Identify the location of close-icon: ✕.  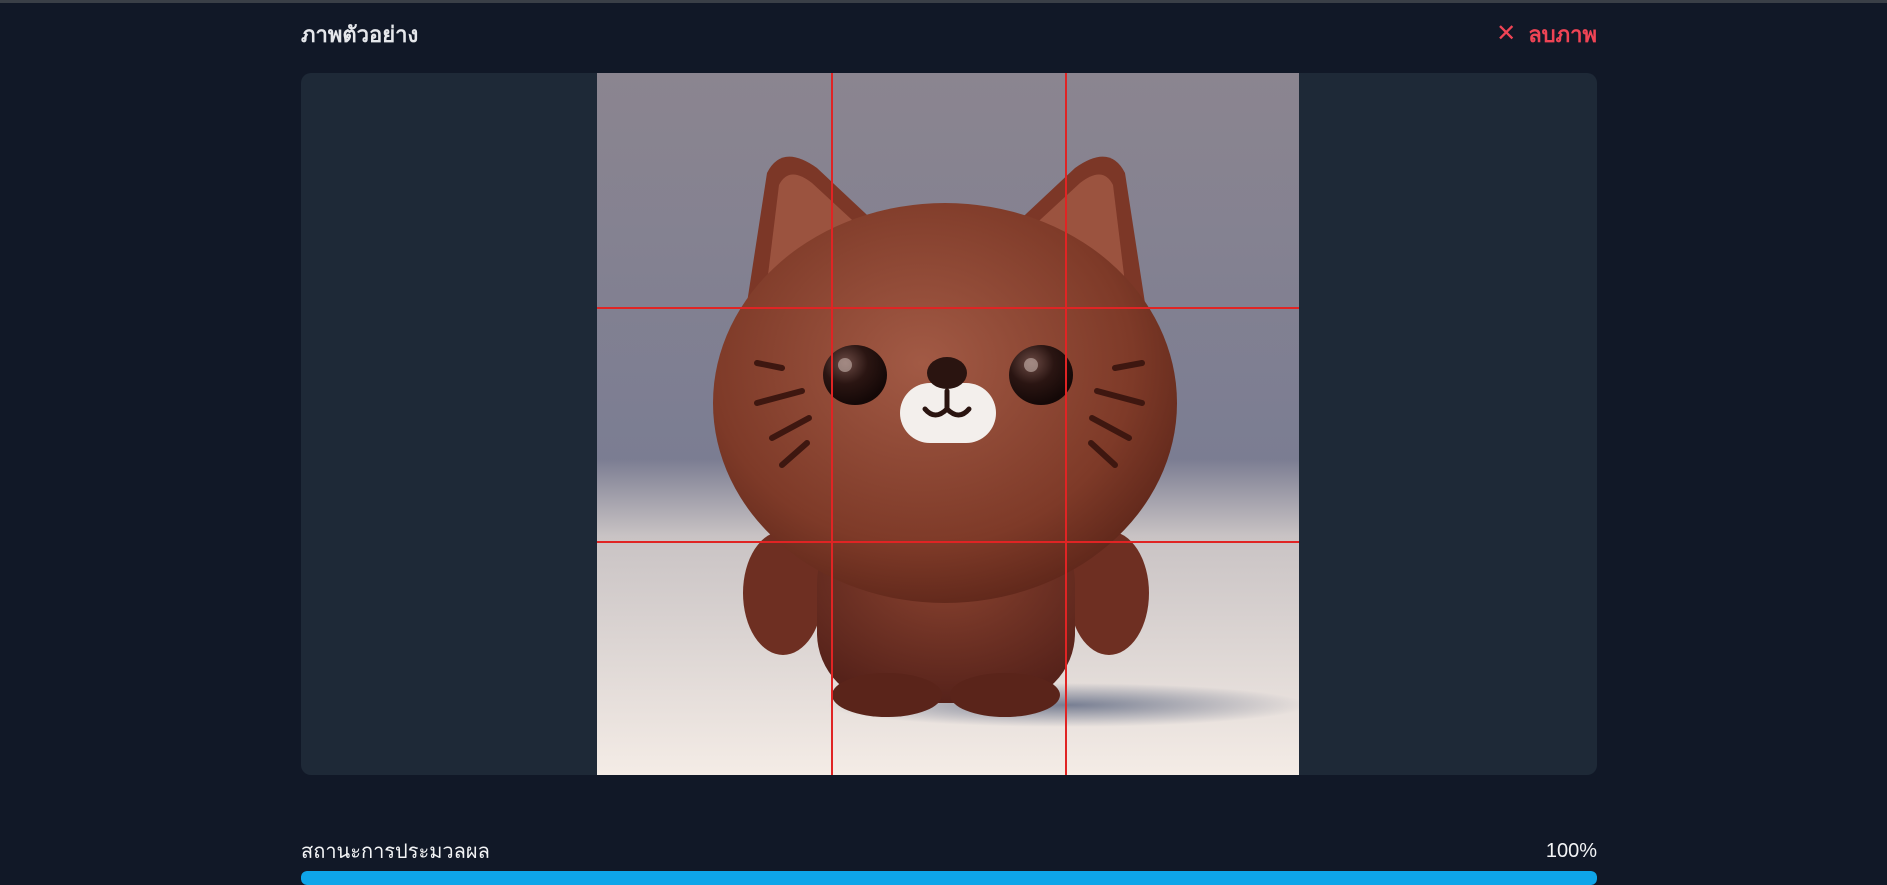
(1506, 33).